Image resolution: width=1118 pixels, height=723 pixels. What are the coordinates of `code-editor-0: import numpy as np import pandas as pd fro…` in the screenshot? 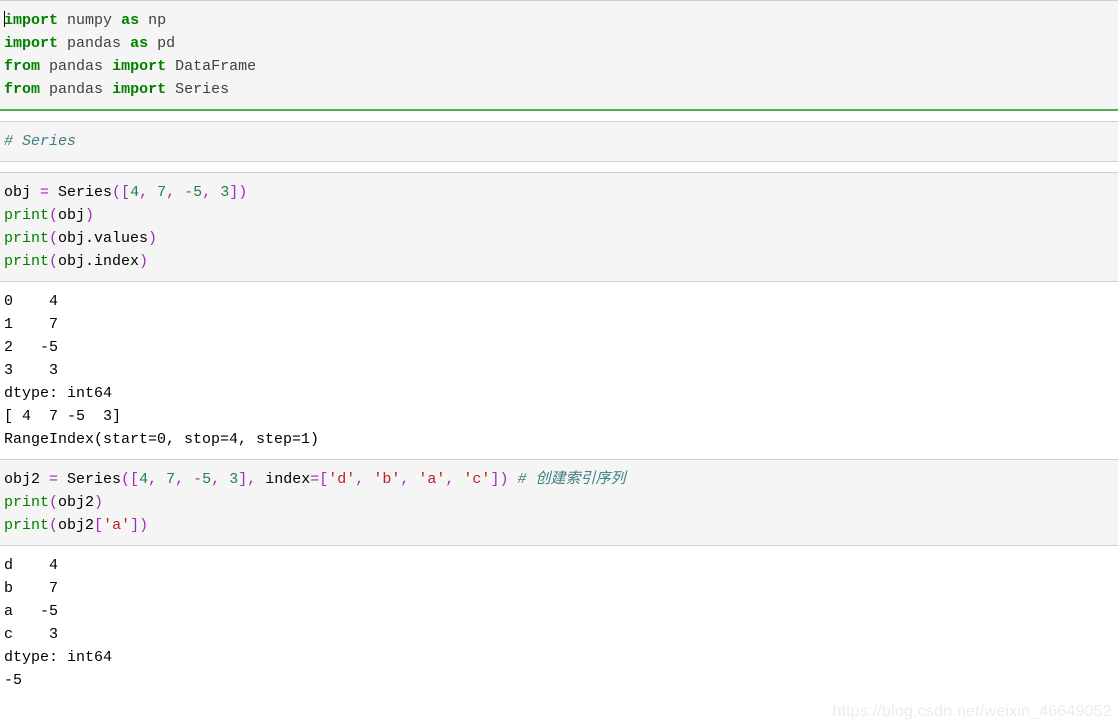 It's located at (559, 55).